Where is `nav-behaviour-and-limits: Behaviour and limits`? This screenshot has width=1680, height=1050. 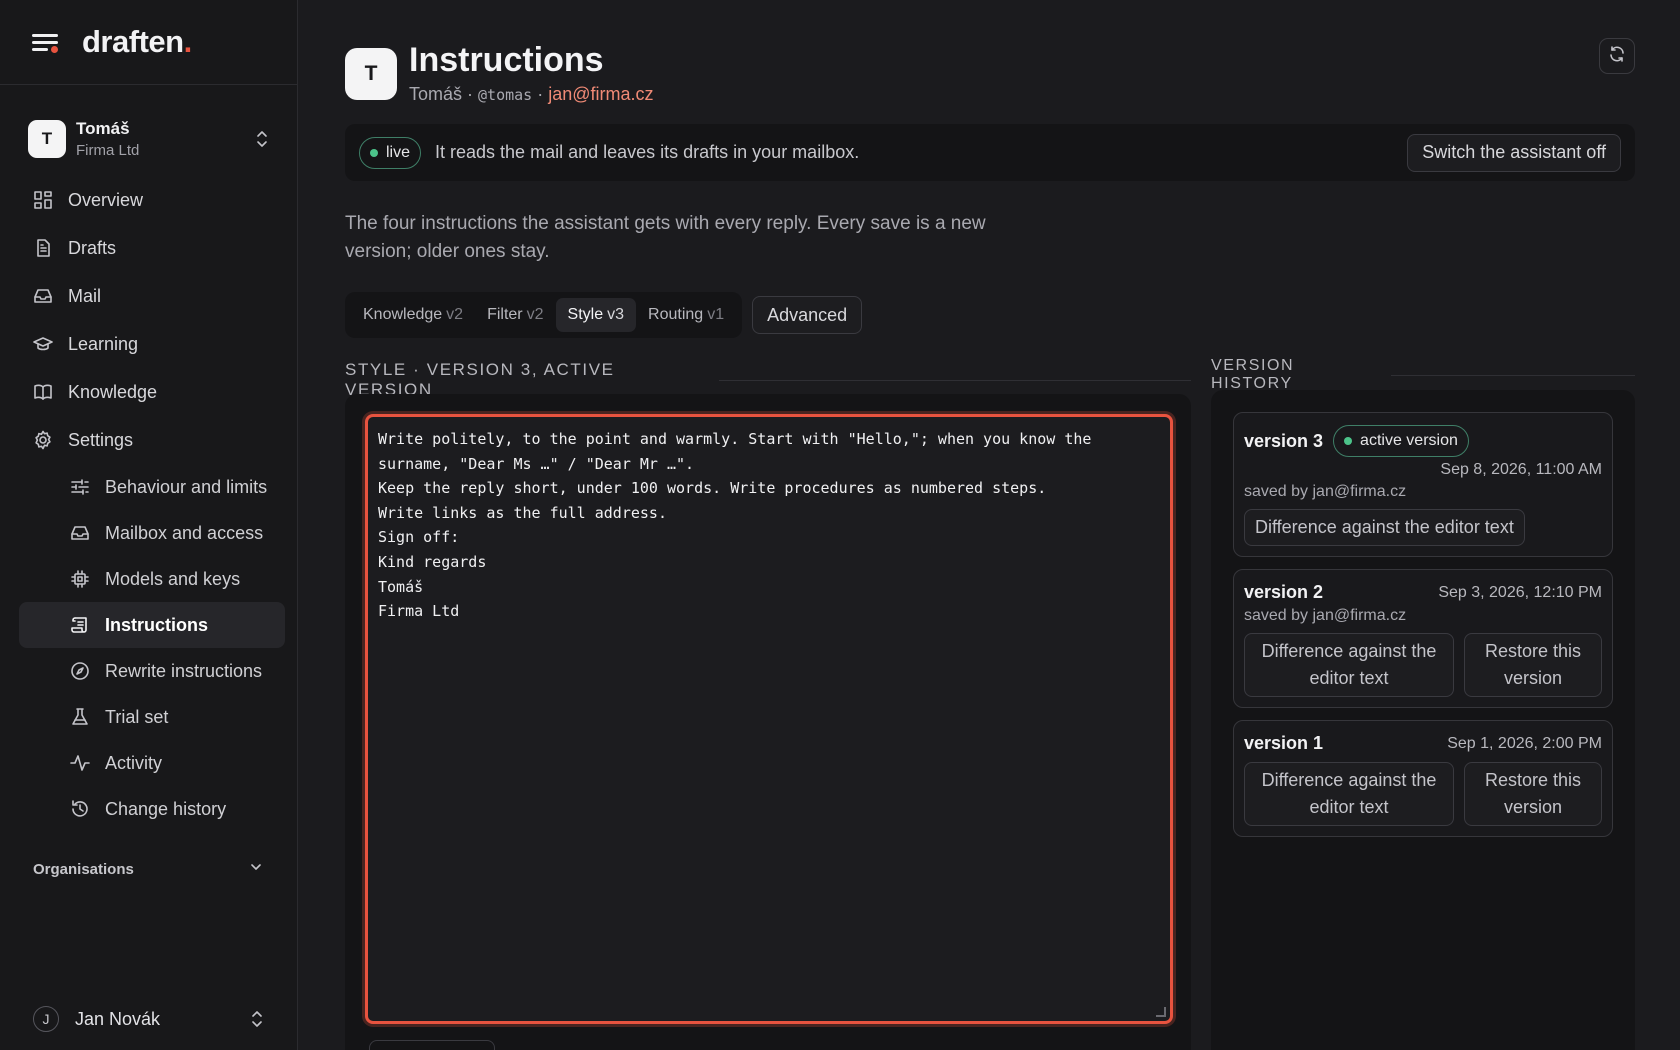
nav-behaviour-and-limits: Behaviour and limits is located at coordinates (152, 487).